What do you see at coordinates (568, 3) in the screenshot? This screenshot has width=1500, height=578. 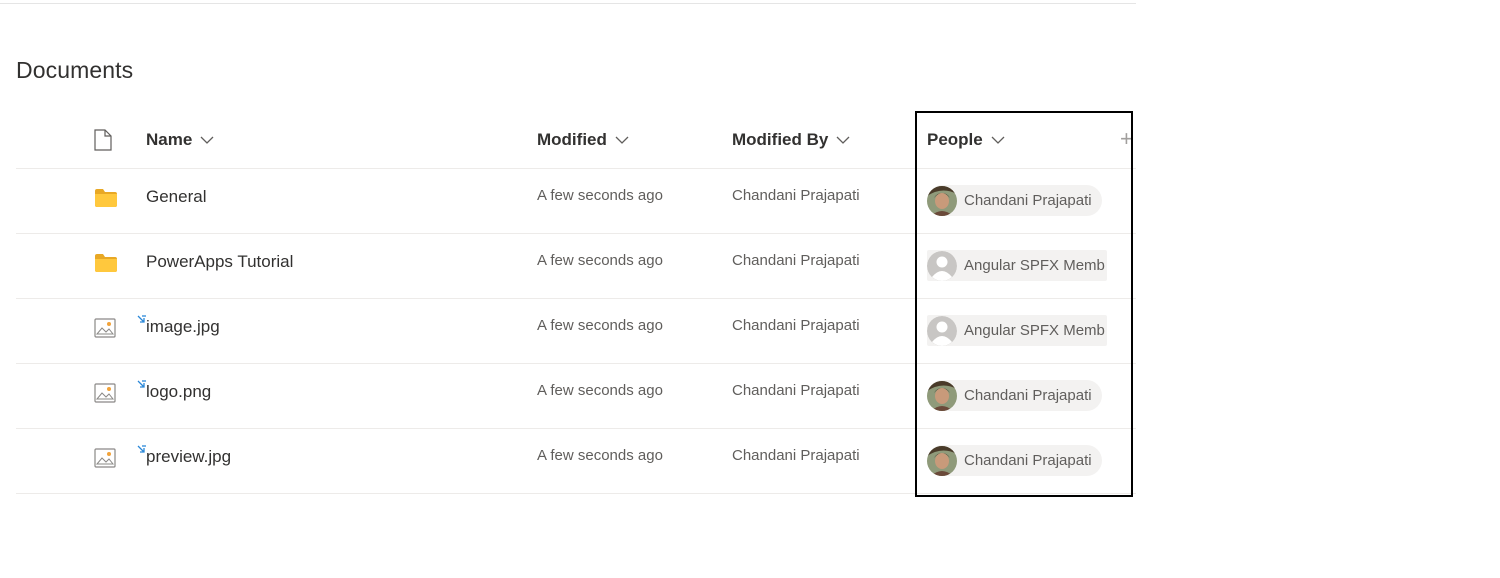 I see `top-divider` at bounding box center [568, 3].